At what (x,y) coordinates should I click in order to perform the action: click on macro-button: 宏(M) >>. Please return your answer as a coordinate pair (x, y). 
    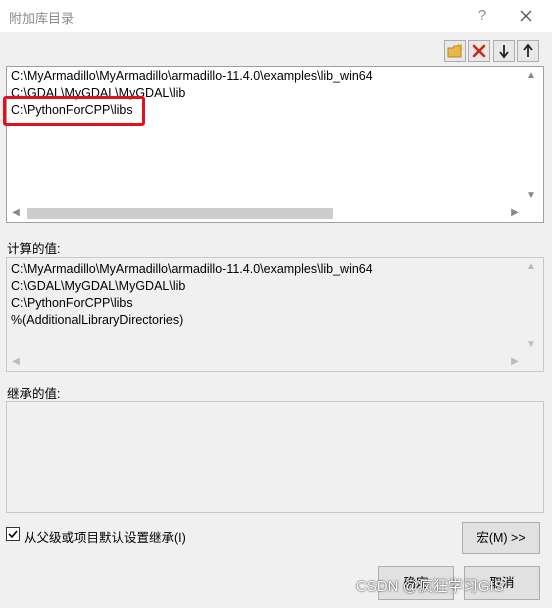
    Looking at the image, I should click on (501, 538).